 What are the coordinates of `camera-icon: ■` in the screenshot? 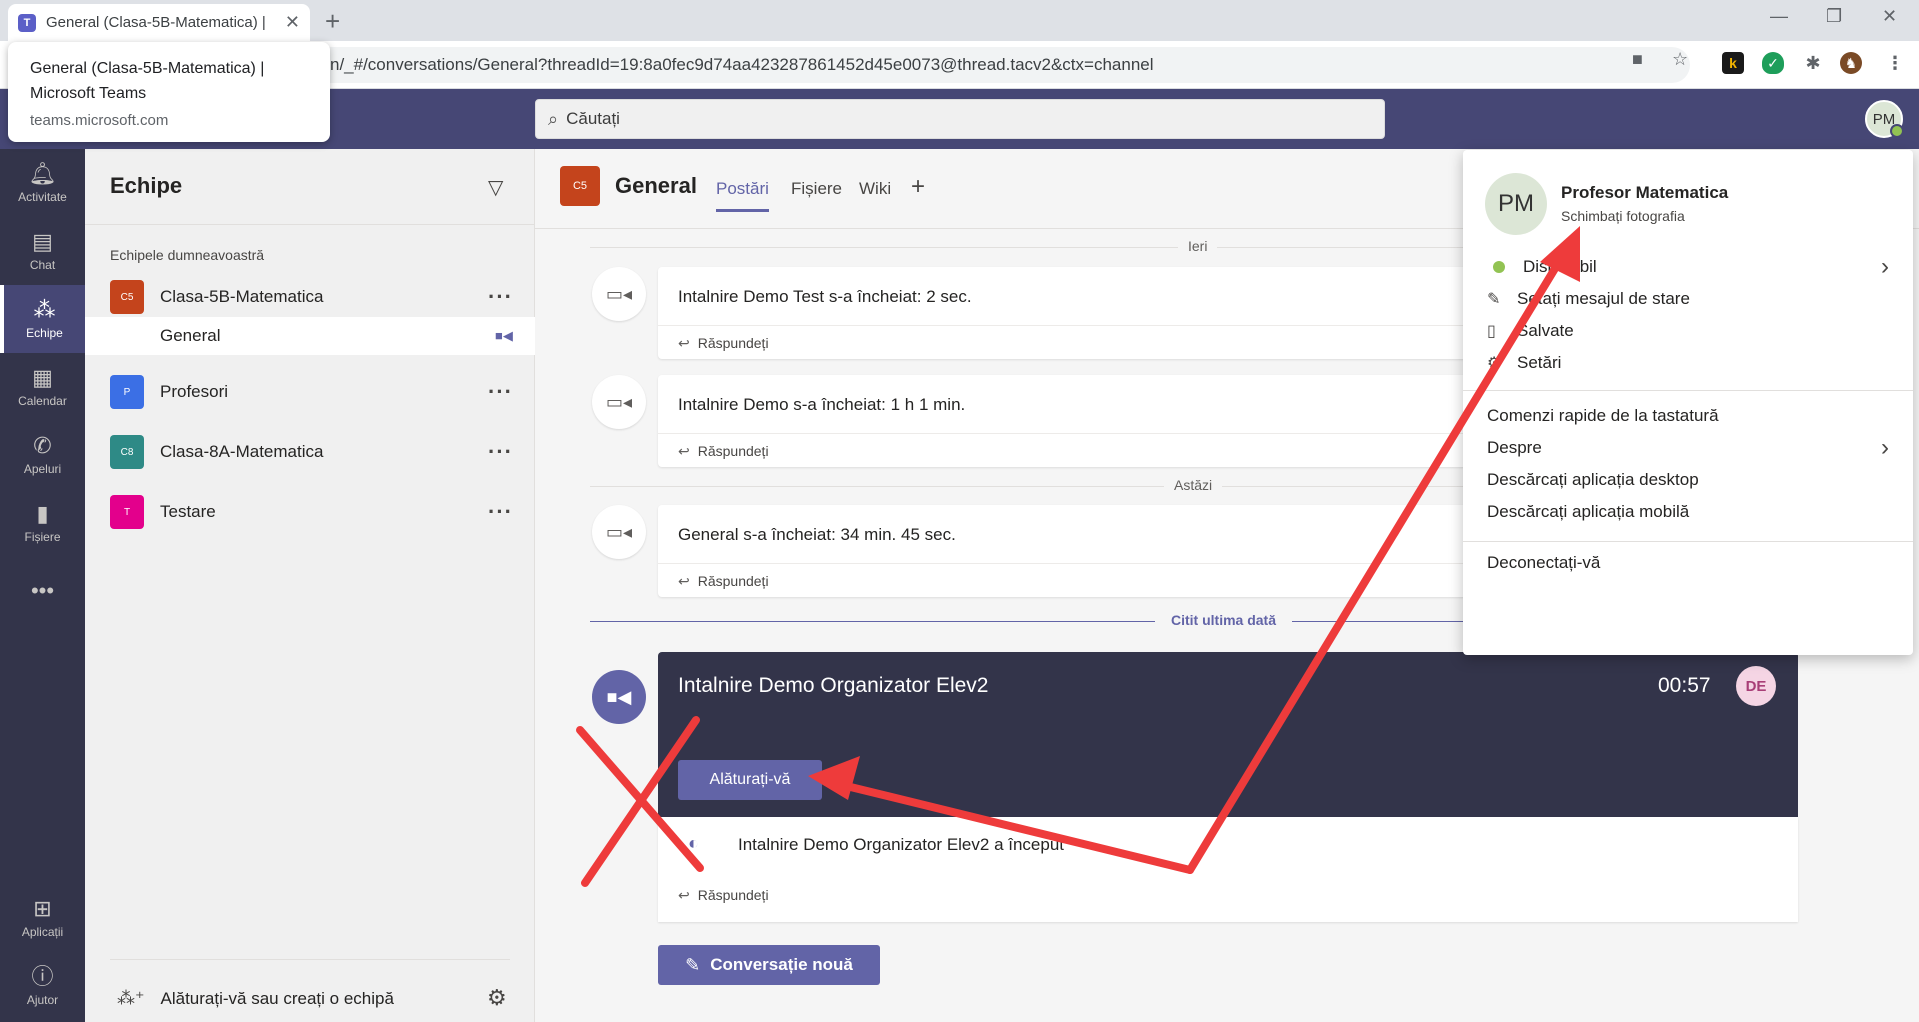 It's located at (1637, 59).